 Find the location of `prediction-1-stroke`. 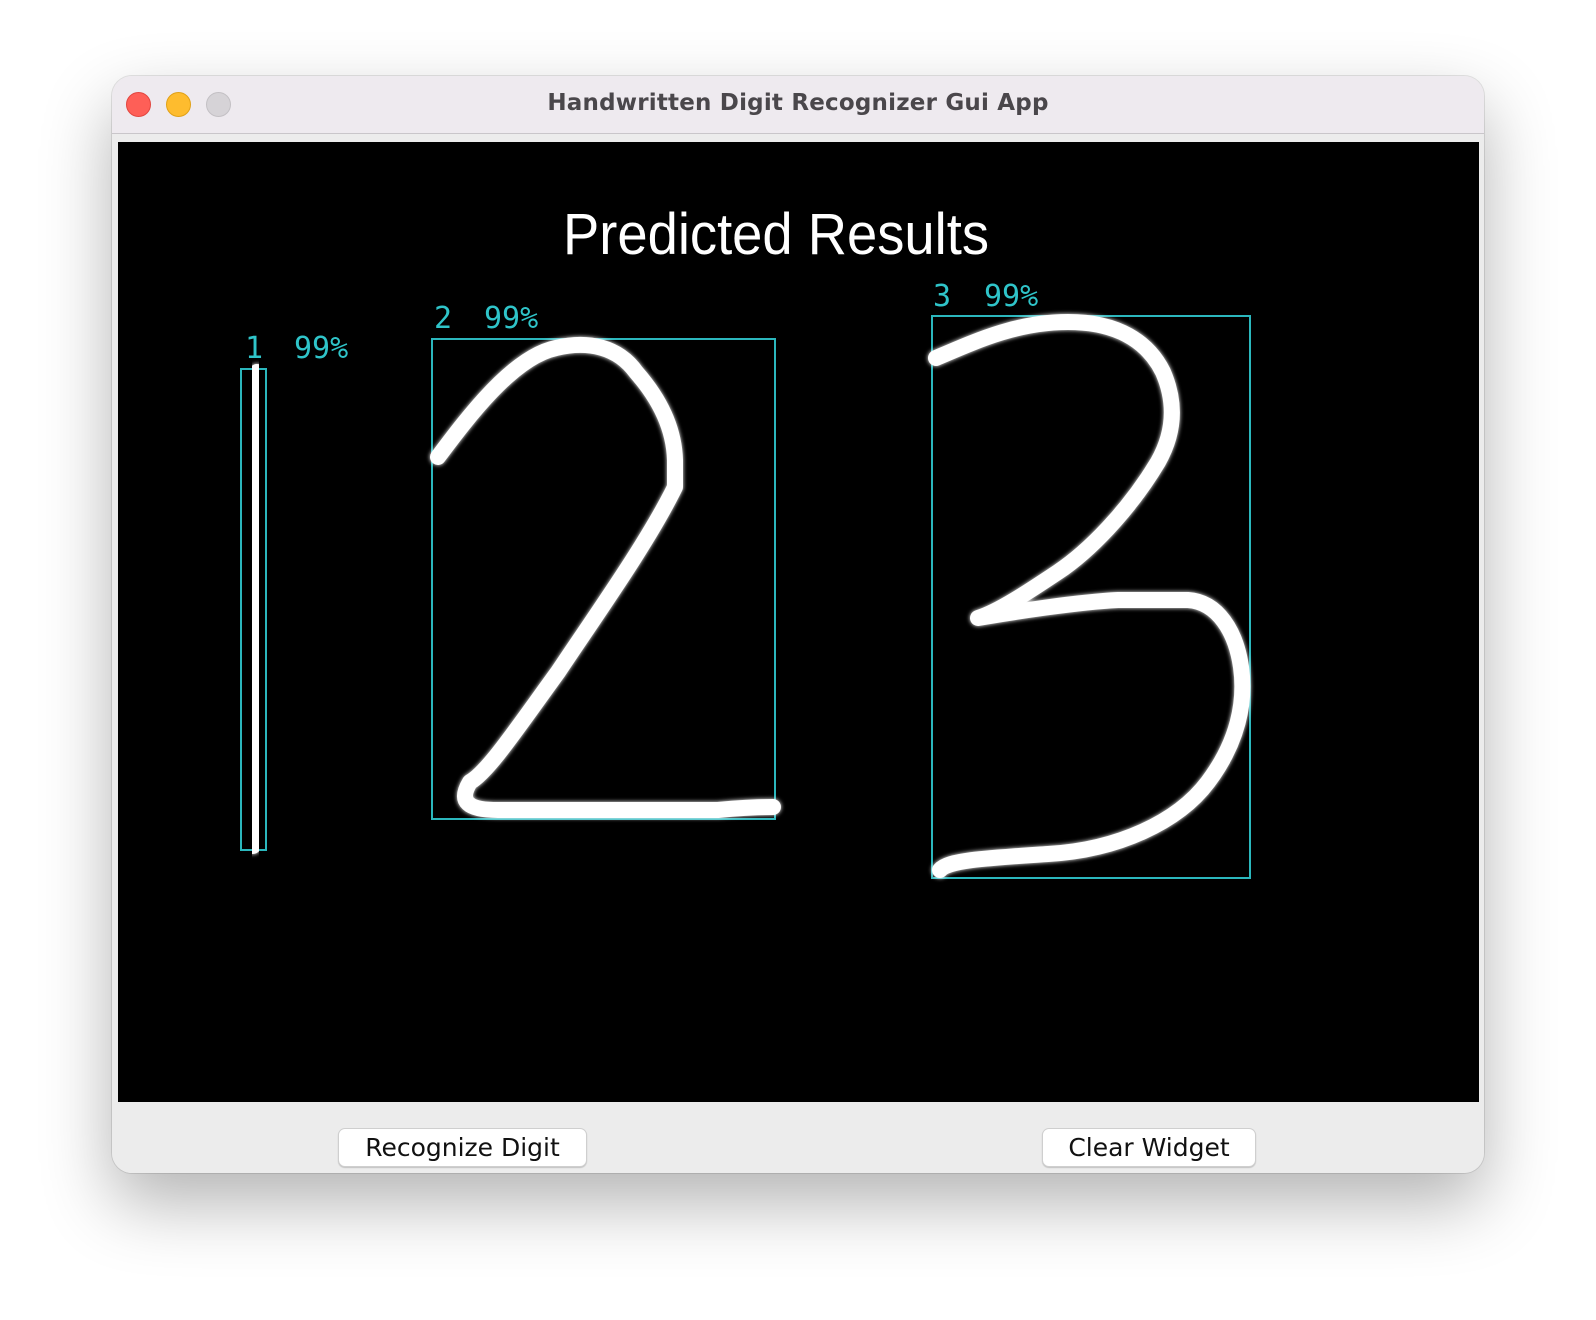

prediction-1-stroke is located at coordinates (255, 609).